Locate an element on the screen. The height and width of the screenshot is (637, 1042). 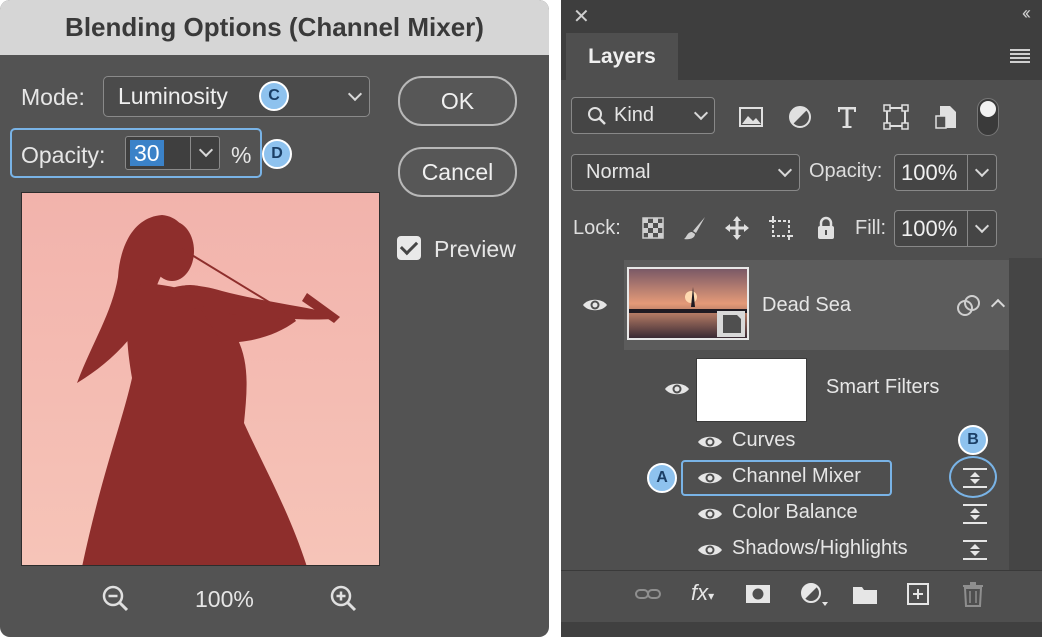
opacity-value: 30 is located at coordinates (147, 153).